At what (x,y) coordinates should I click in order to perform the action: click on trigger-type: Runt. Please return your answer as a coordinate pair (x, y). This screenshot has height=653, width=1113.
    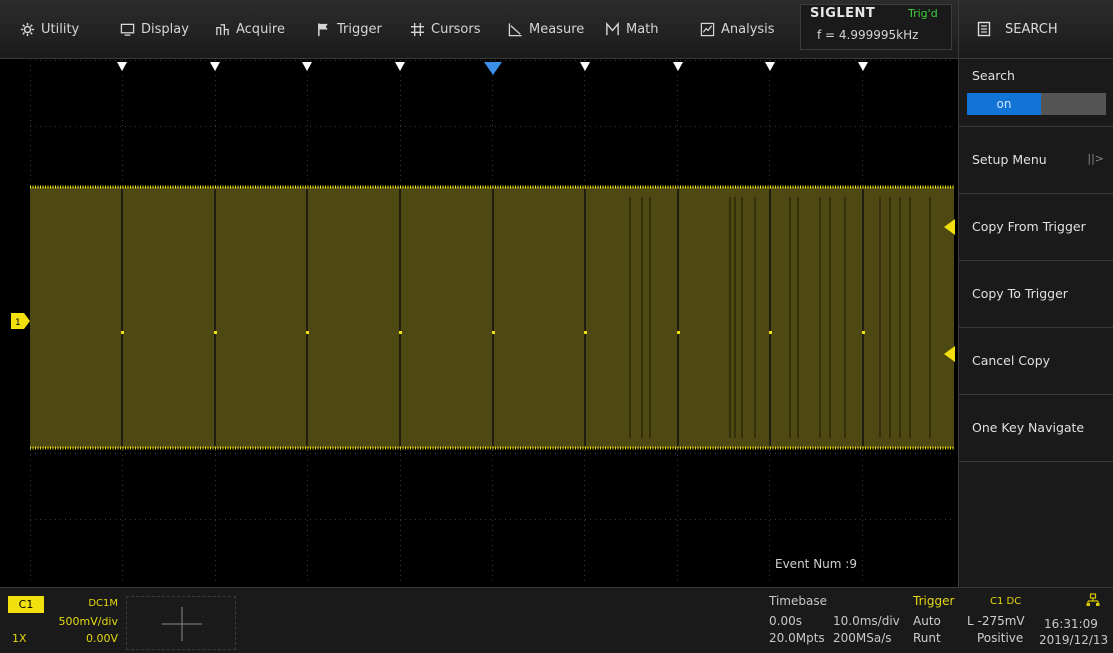
    Looking at the image, I should click on (927, 638).